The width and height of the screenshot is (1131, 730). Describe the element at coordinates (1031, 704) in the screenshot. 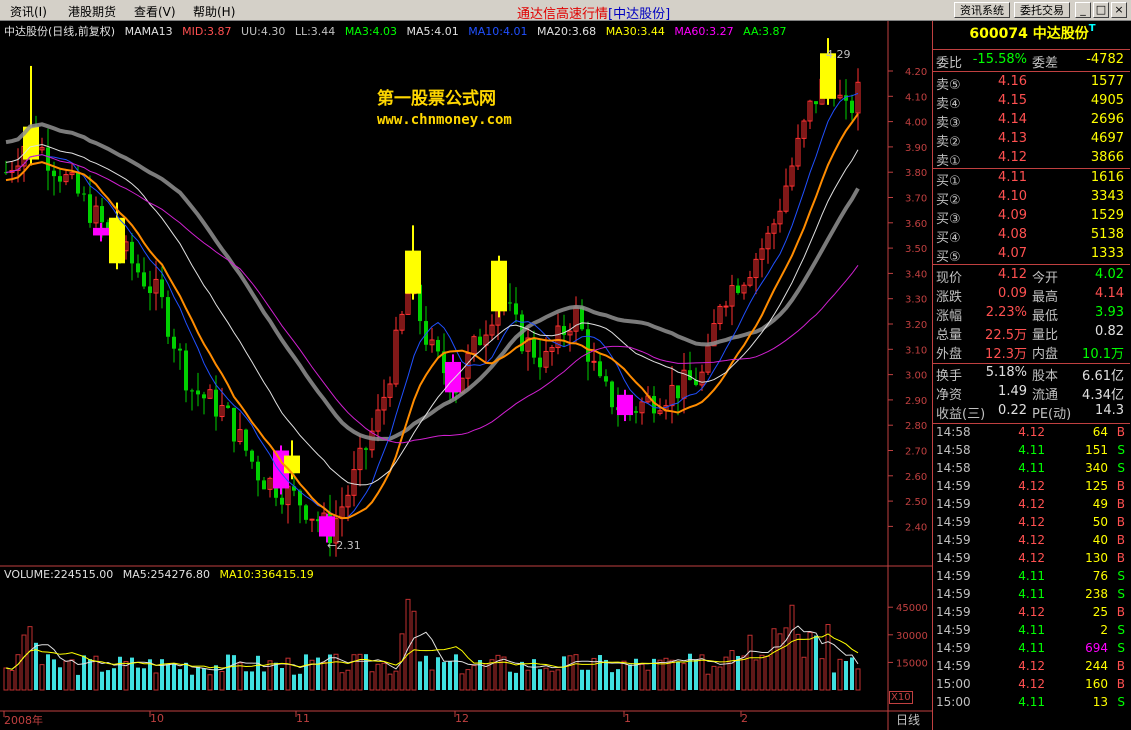

I see `tick-row: 15:00 4.11 13 S` at that location.